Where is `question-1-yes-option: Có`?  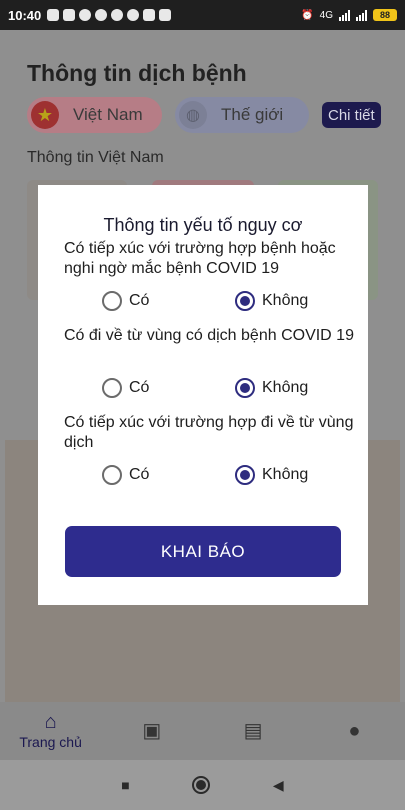 question-1-yes-option: Có is located at coordinates (125, 301).